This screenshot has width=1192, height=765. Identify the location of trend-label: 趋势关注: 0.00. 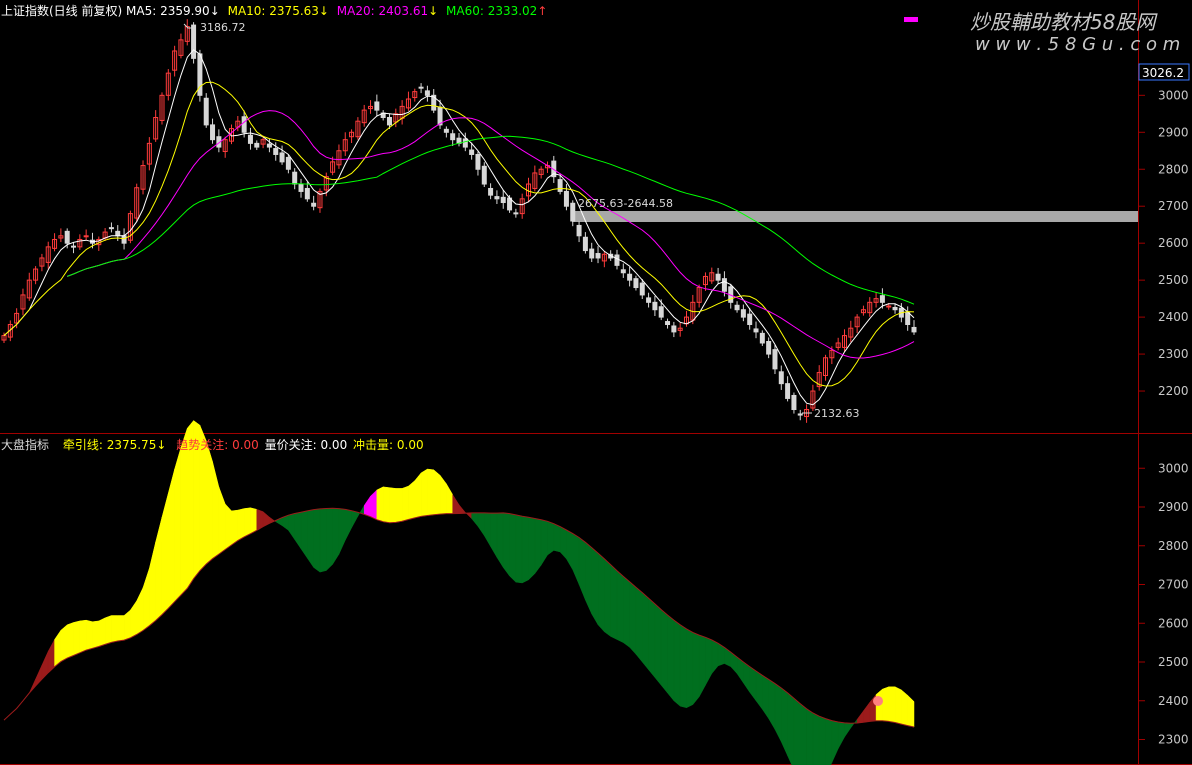
(217, 445).